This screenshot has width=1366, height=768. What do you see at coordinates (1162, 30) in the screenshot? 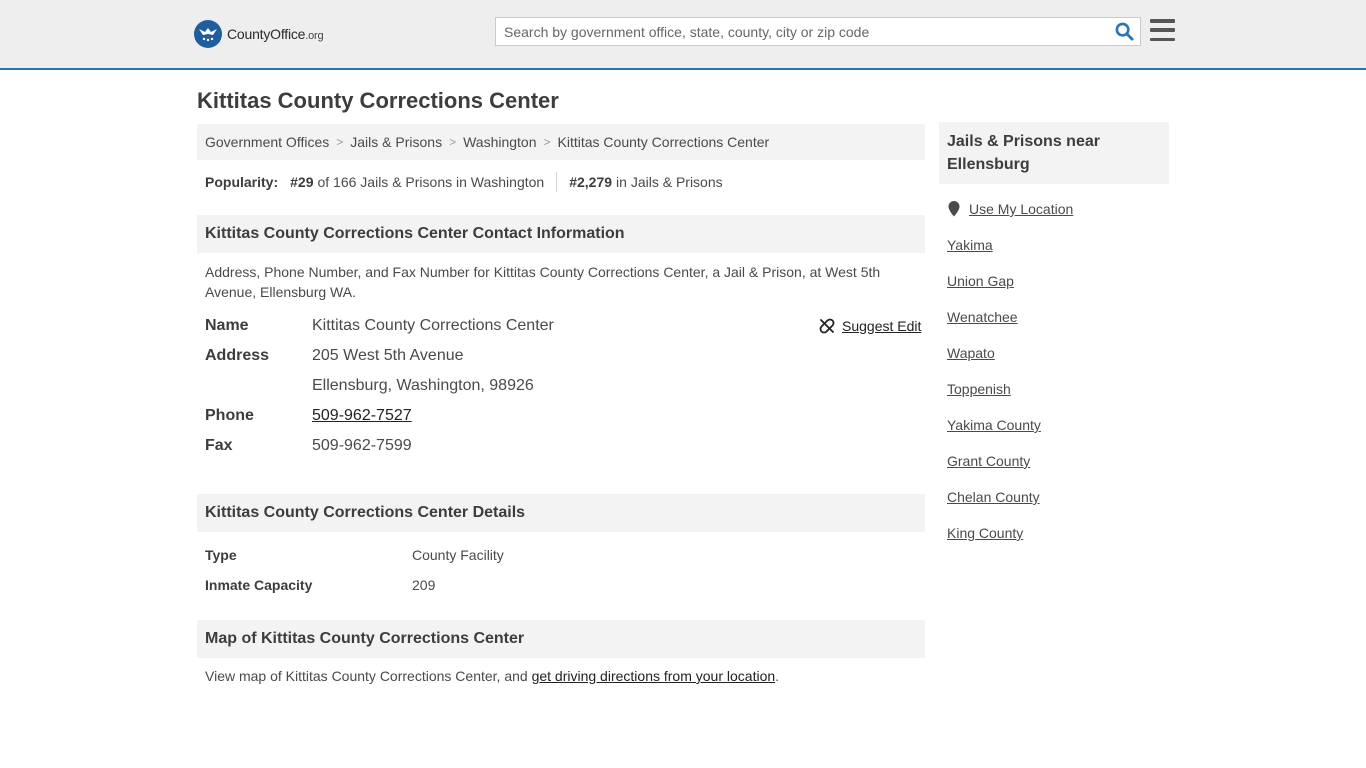
I see `hamburger-menu-icon` at bounding box center [1162, 30].